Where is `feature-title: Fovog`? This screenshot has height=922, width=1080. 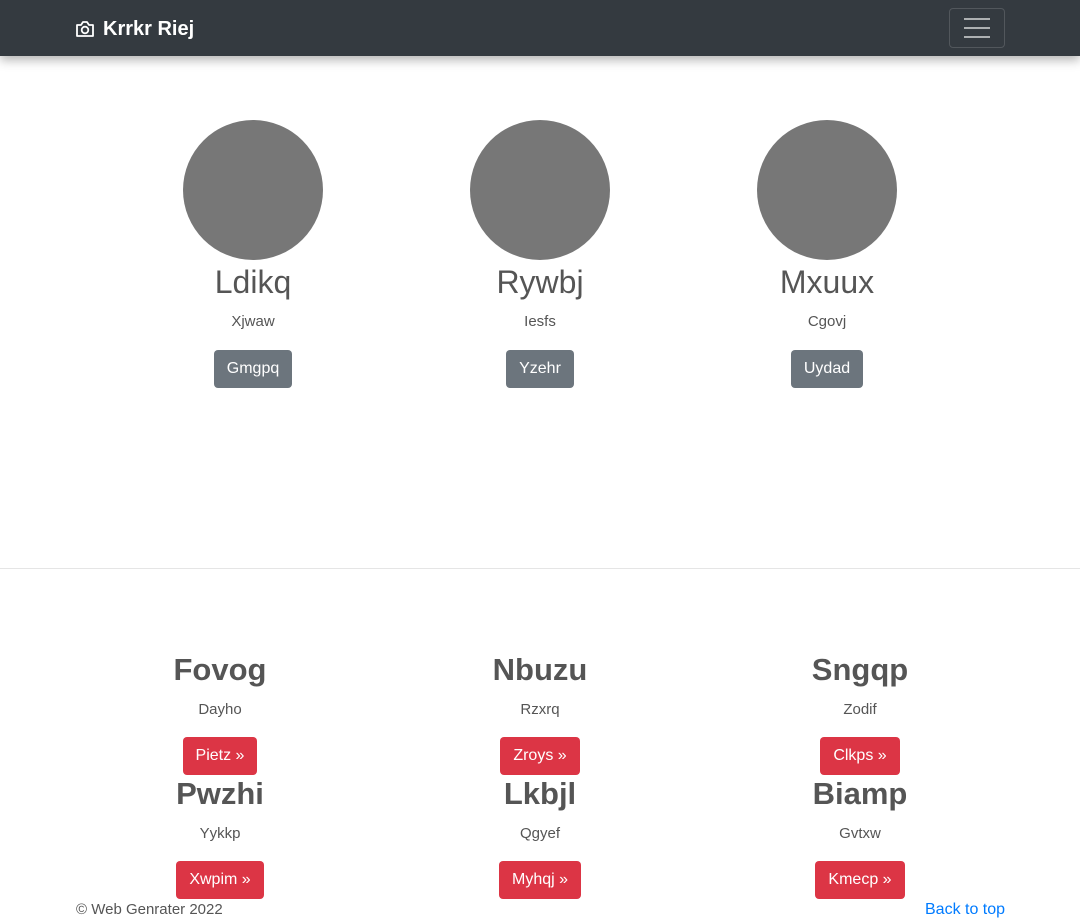 feature-title: Fovog is located at coordinates (220, 669).